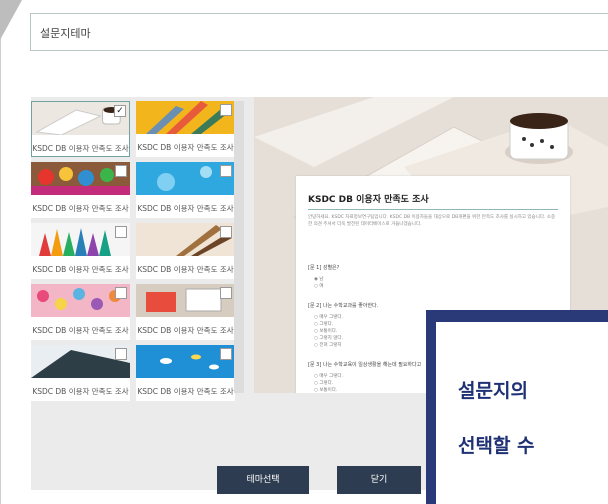 Image resolution: width=608 pixels, height=504 pixels. Describe the element at coordinates (321, 279) in the screenshot. I see `preview-option-label: 남` at that location.